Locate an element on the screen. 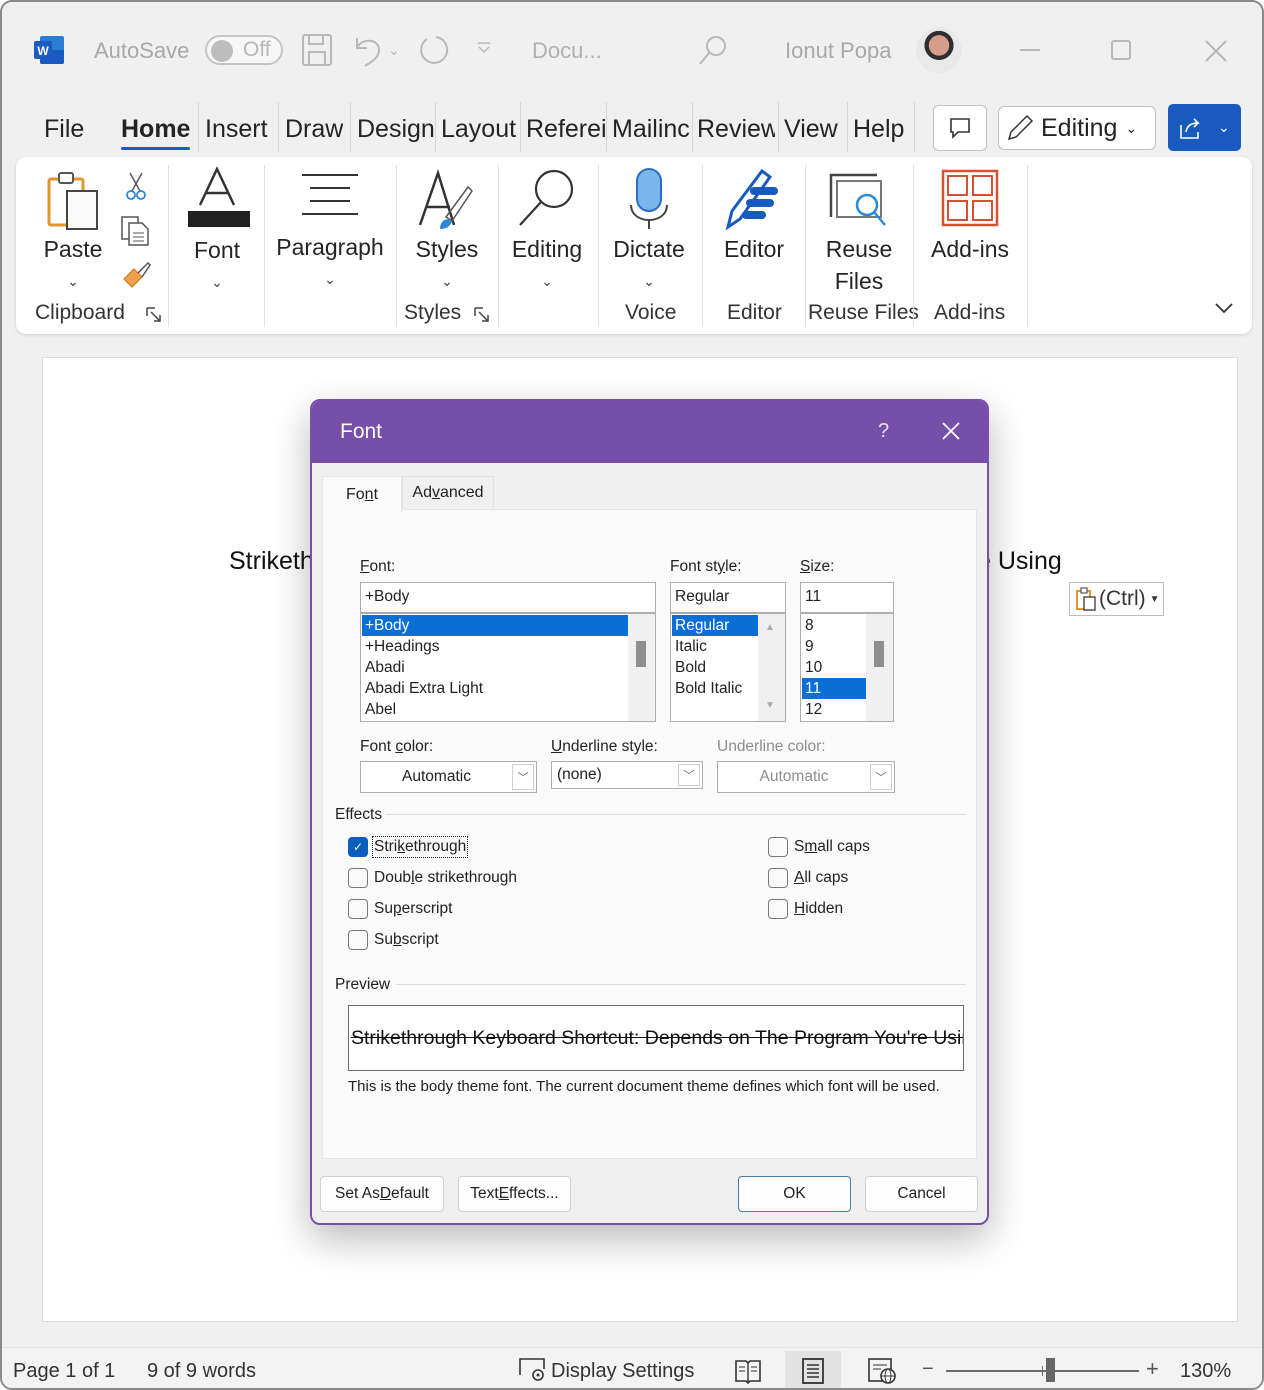  font-size-list-item: 10 is located at coordinates (834, 667).